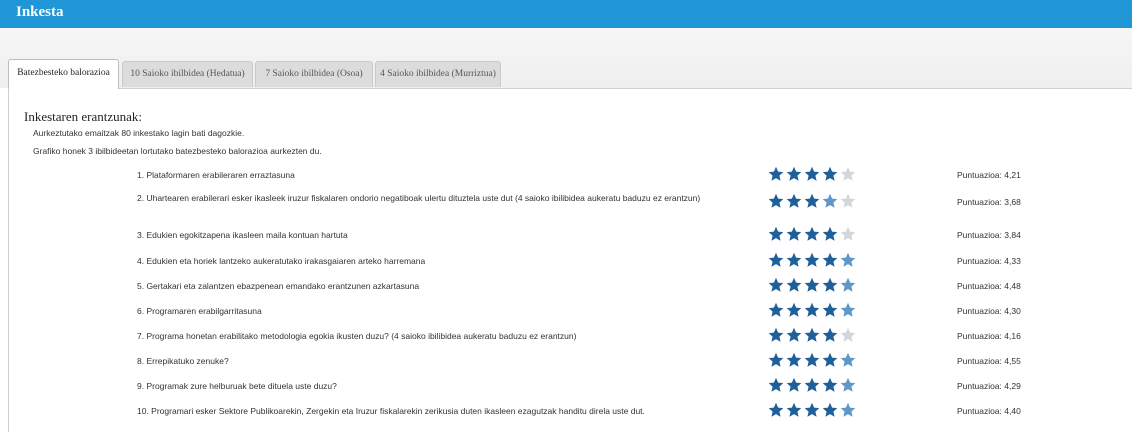 This screenshot has width=1132, height=432. What do you see at coordinates (1012, 311) in the screenshot?
I see `score-value: 4,30` at bounding box center [1012, 311].